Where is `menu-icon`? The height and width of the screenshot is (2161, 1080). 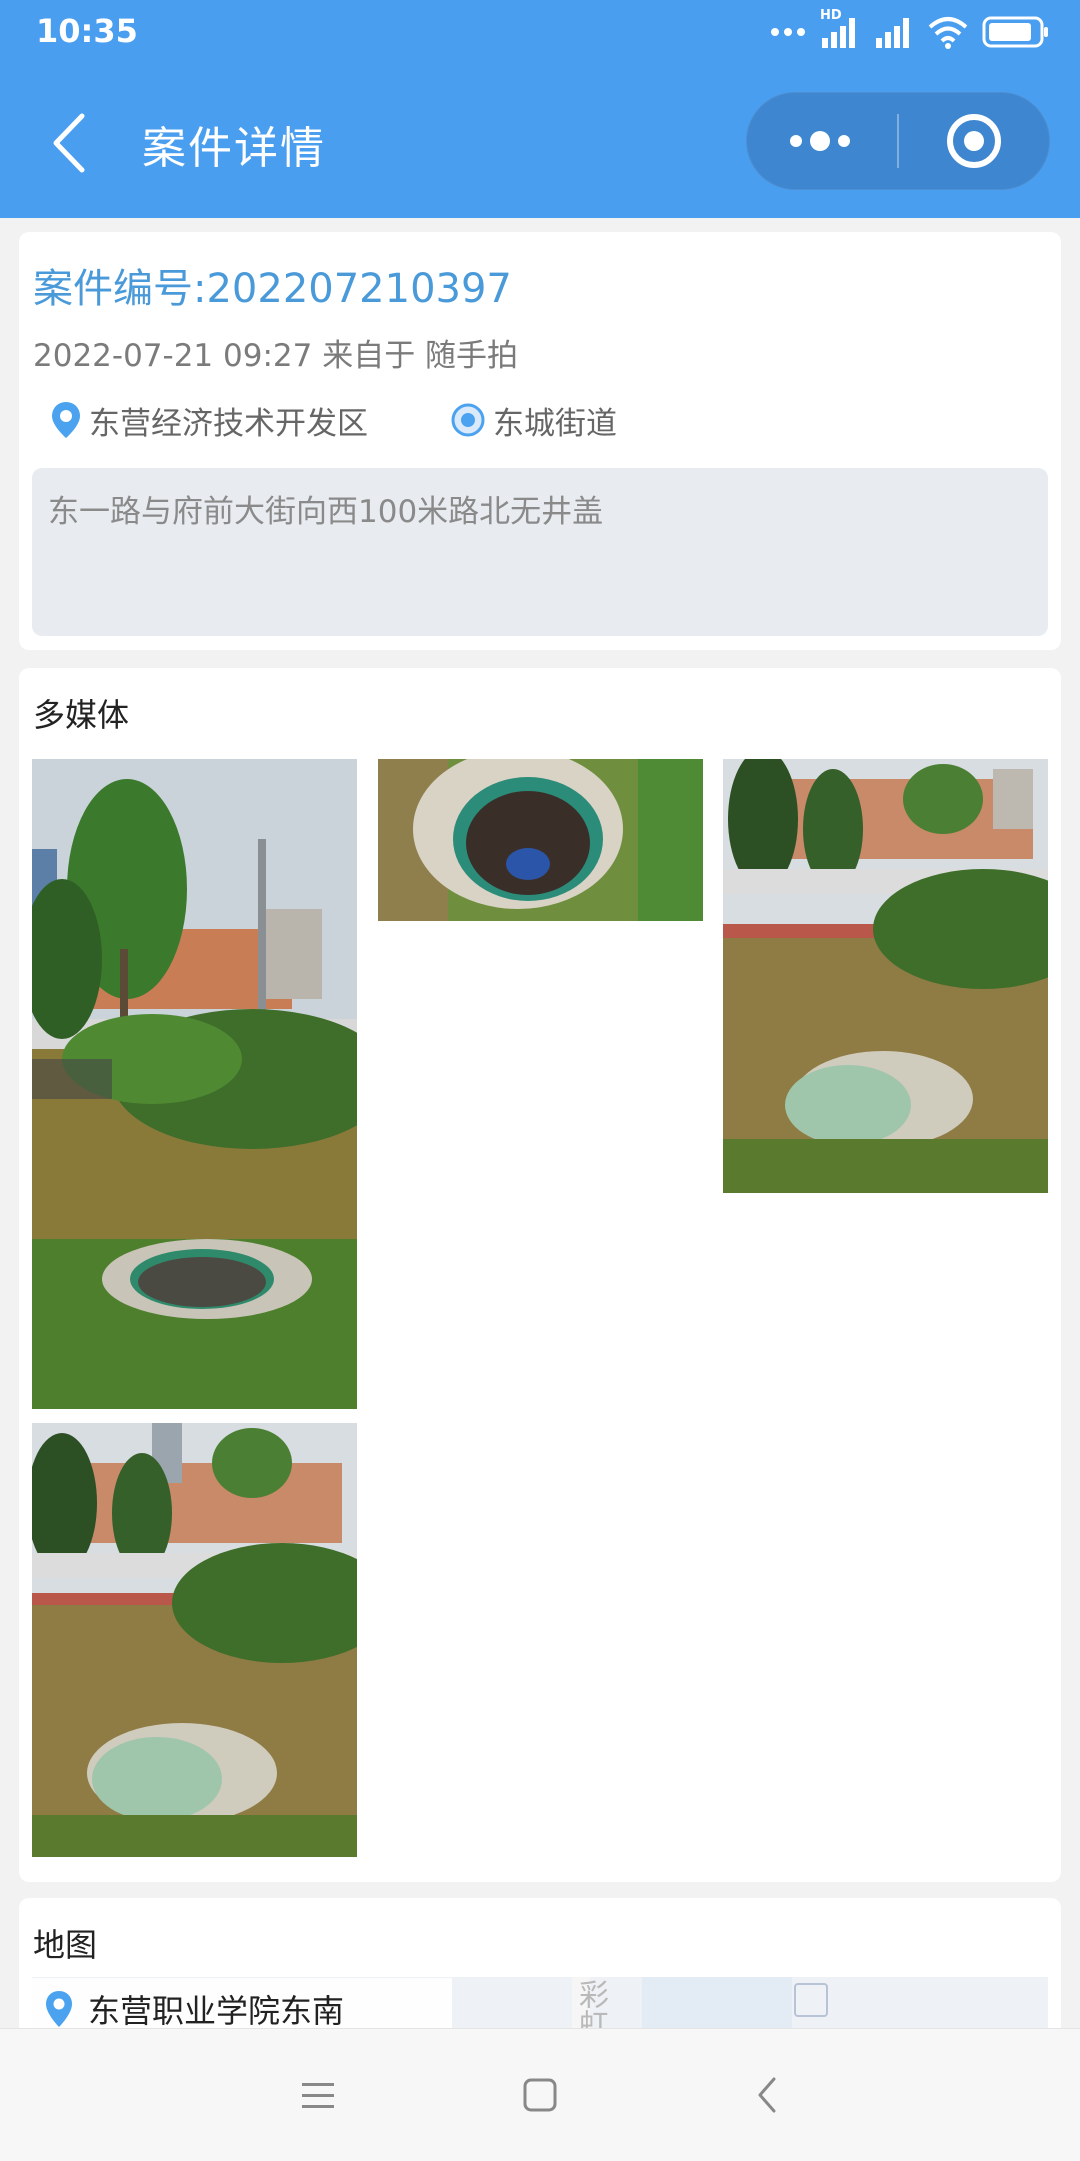
menu-icon is located at coordinates (318, 2095).